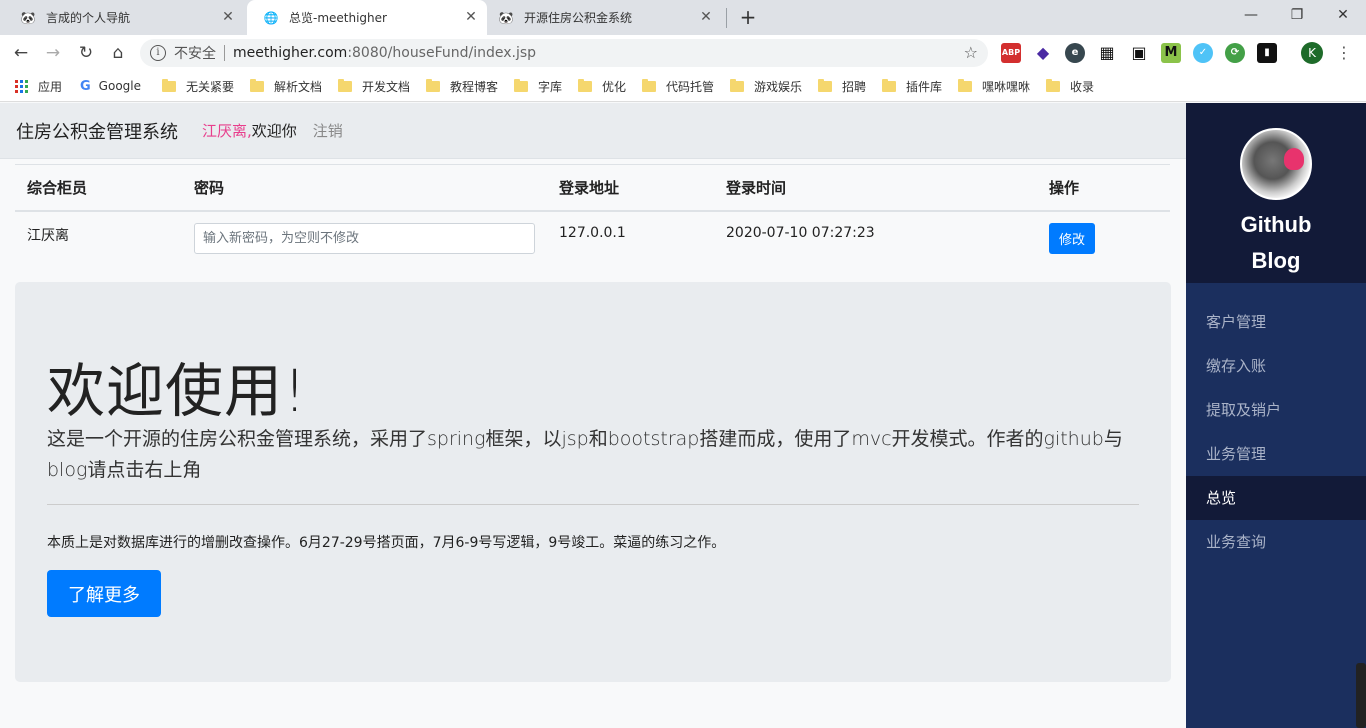 Image resolution: width=1366 pixels, height=728 pixels. I want to click on bookmark-folder: 游戏娱乐, so click(766, 86).